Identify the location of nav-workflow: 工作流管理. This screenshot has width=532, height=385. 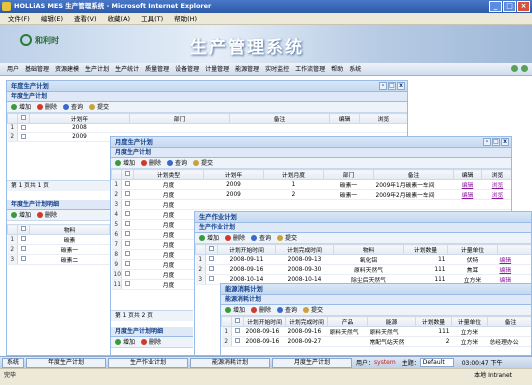
(310, 69).